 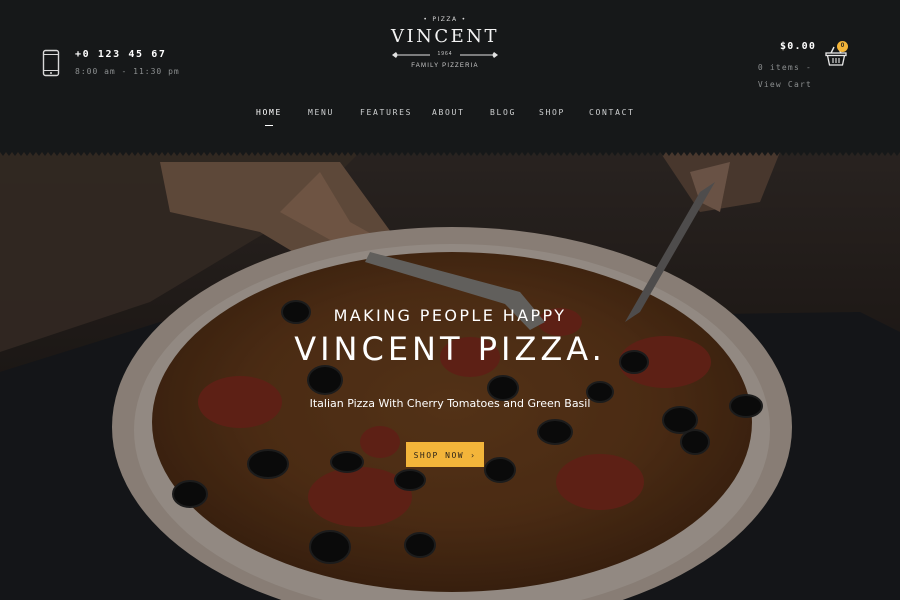 I want to click on nav-active-indicator, so click(x=269, y=125).